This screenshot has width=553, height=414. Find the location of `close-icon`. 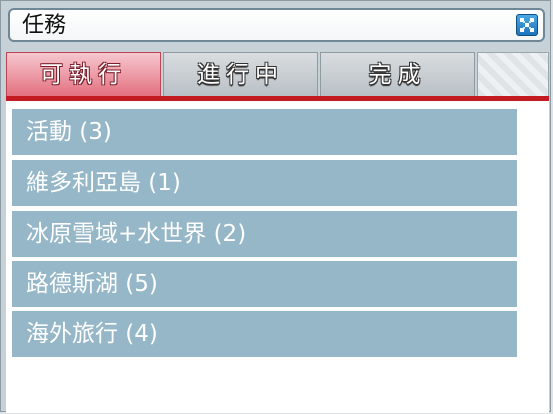

close-icon is located at coordinates (527, 25).